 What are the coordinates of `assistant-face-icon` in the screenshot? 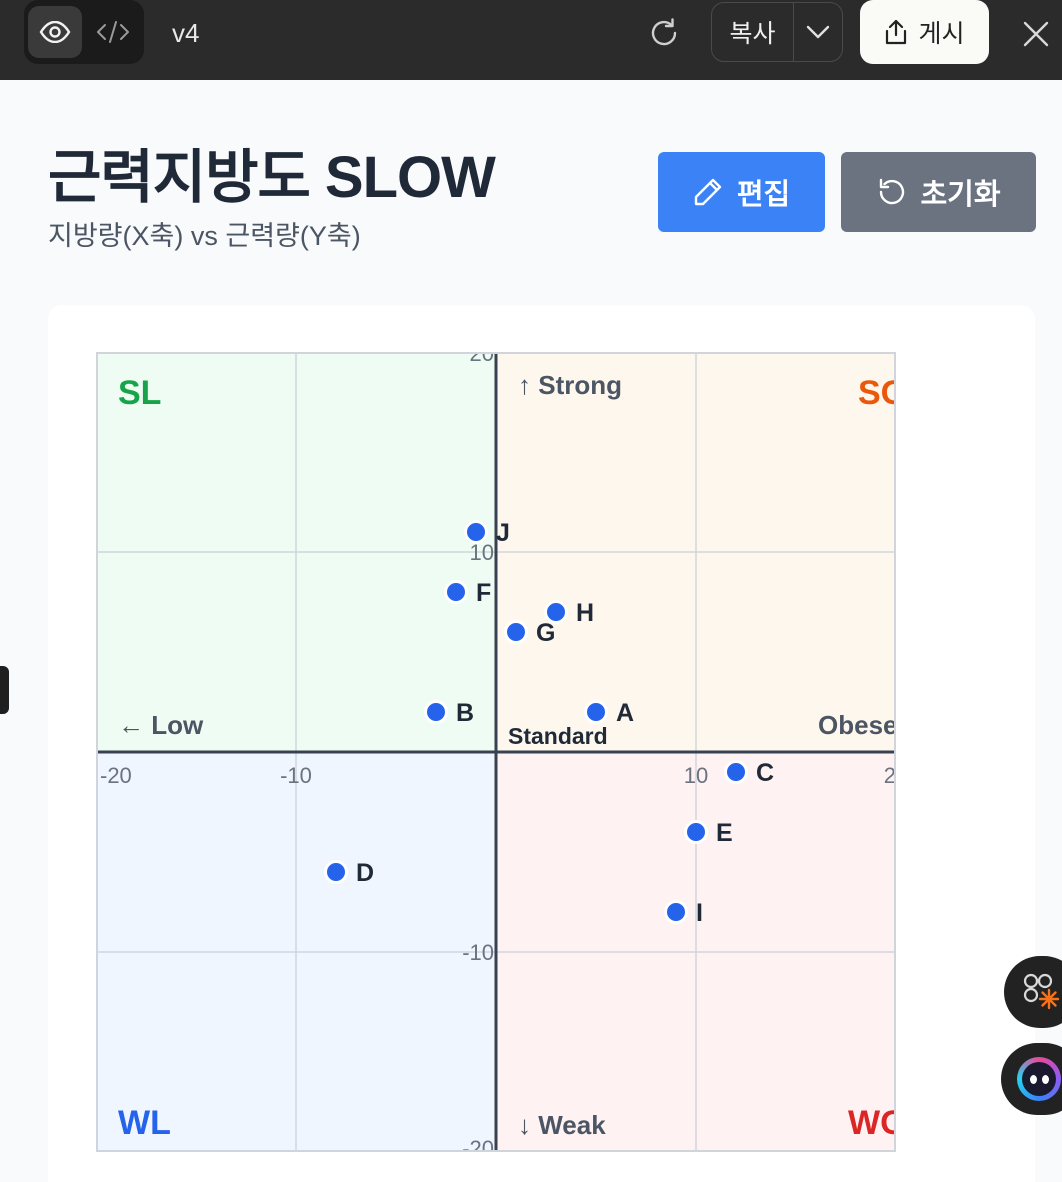 It's located at (1039, 1079).